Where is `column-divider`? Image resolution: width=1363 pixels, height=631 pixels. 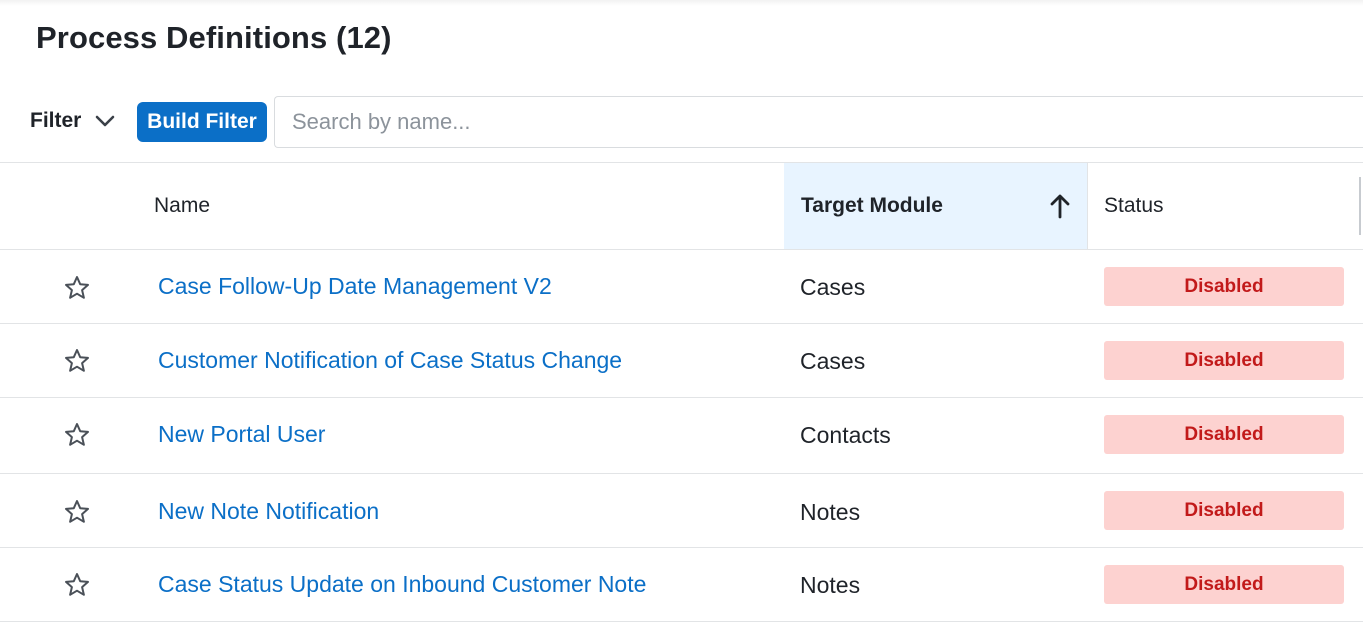
column-divider is located at coordinates (1087, 206).